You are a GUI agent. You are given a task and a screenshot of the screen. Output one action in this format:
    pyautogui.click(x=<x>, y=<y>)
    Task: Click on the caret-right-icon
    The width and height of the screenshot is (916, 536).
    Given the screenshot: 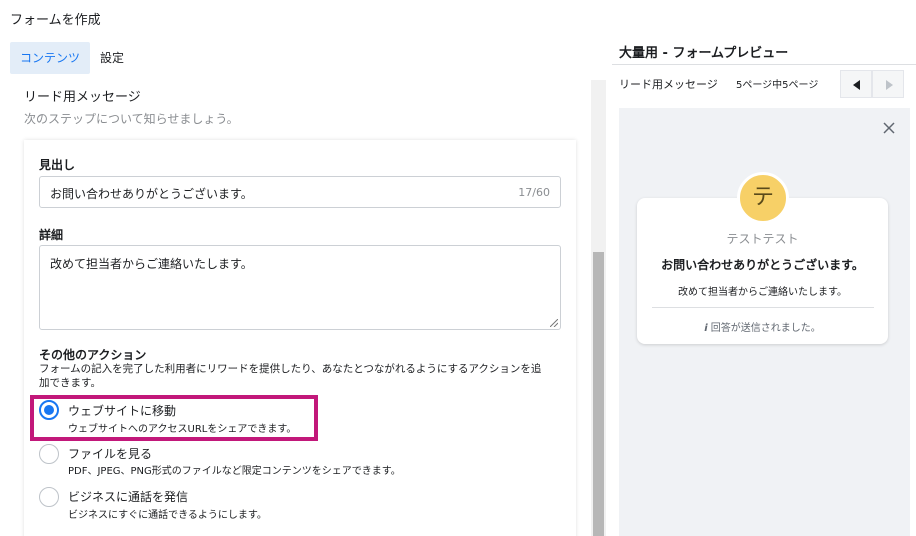 What is the action you would take?
    pyautogui.click(x=889, y=85)
    